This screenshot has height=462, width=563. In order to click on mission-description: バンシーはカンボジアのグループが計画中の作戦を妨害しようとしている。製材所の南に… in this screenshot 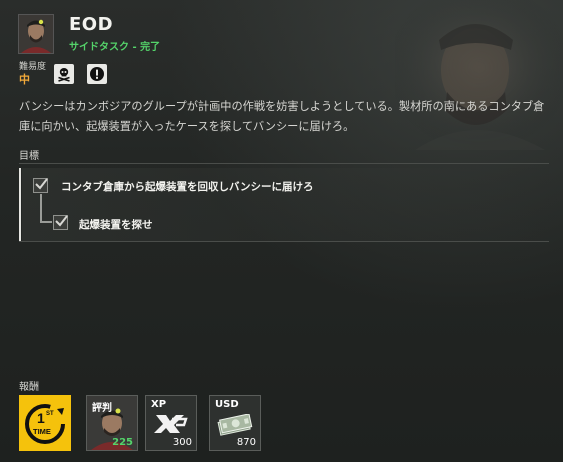, I will do `click(282, 116)`.